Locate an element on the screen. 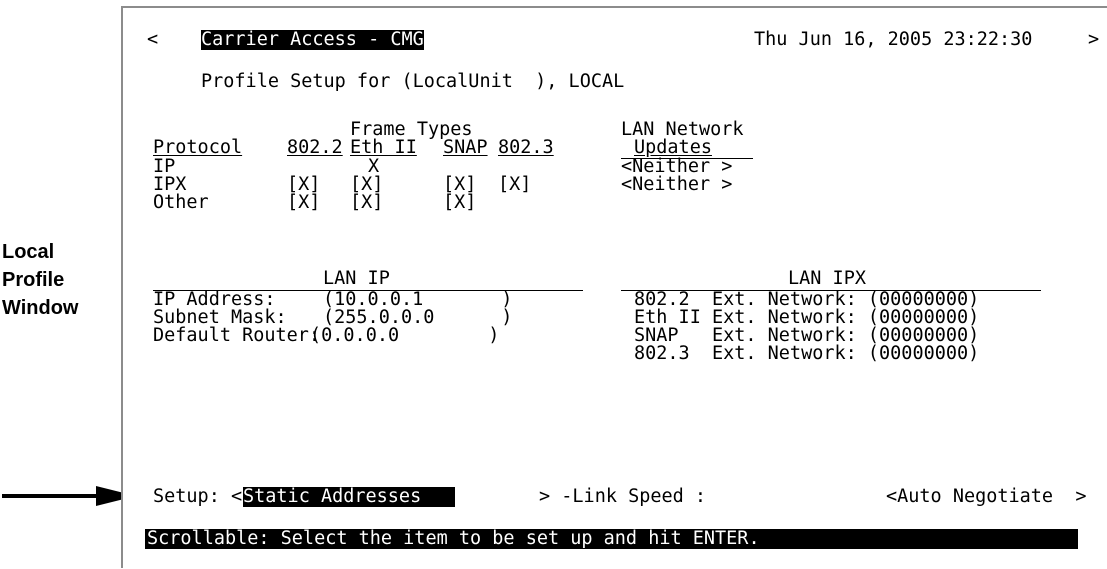  col-802-2: 802.2 is located at coordinates (315, 147).